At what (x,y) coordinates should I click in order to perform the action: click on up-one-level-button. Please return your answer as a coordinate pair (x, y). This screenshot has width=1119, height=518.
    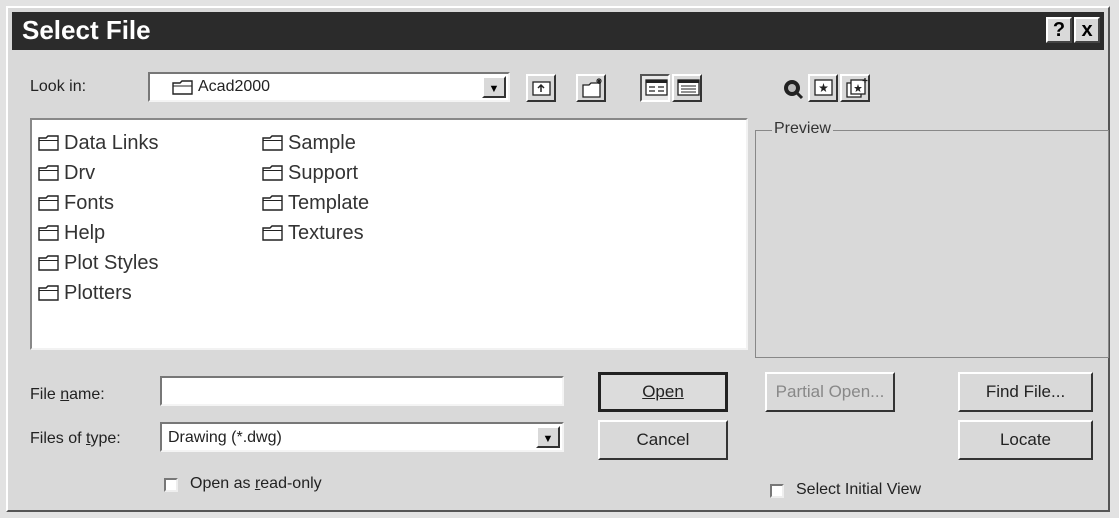
    Looking at the image, I should click on (541, 88).